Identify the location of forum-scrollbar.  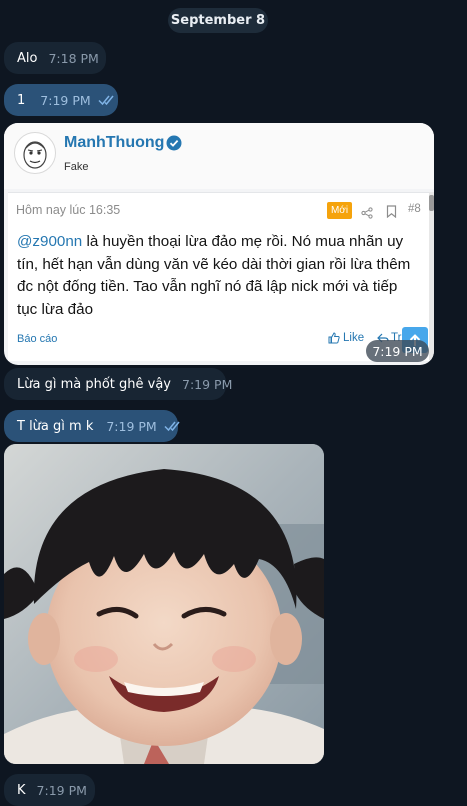
(431, 276).